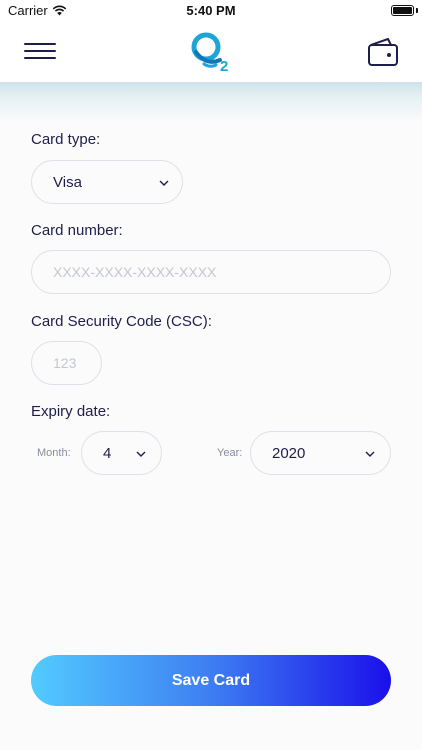 The height and width of the screenshot is (750, 422). I want to click on app-logo: 2, so click(209, 53).